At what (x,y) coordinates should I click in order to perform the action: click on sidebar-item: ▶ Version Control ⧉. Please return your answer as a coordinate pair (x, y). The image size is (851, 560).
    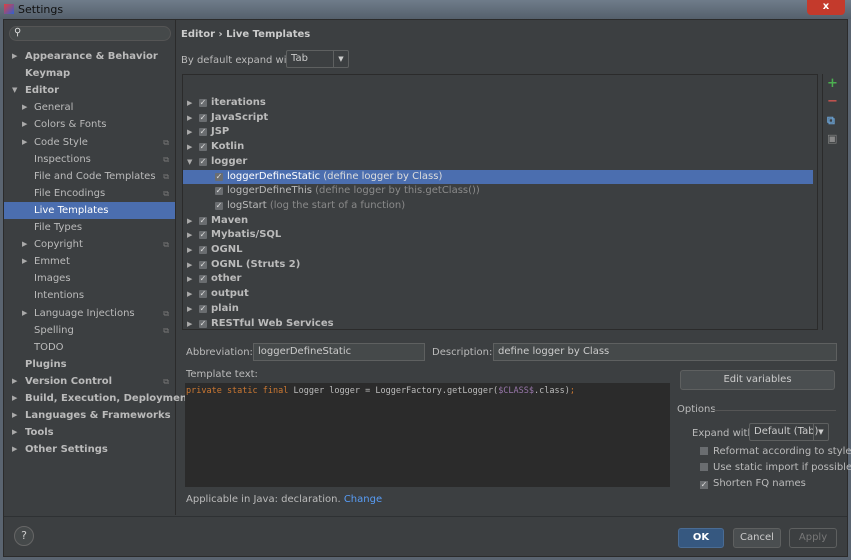
    Looking at the image, I should click on (89, 381).